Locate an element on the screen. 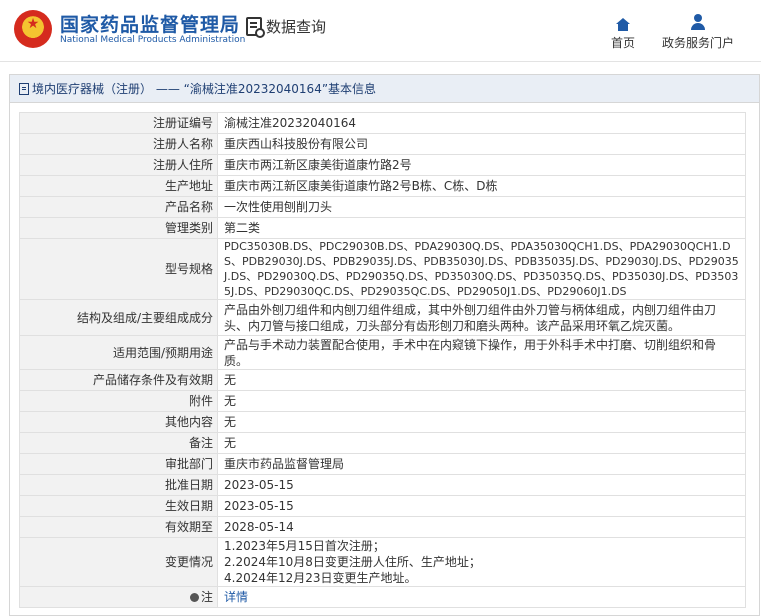 The width and height of the screenshot is (761, 616). field-key: 管理类别 is located at coordinates (118, 228).